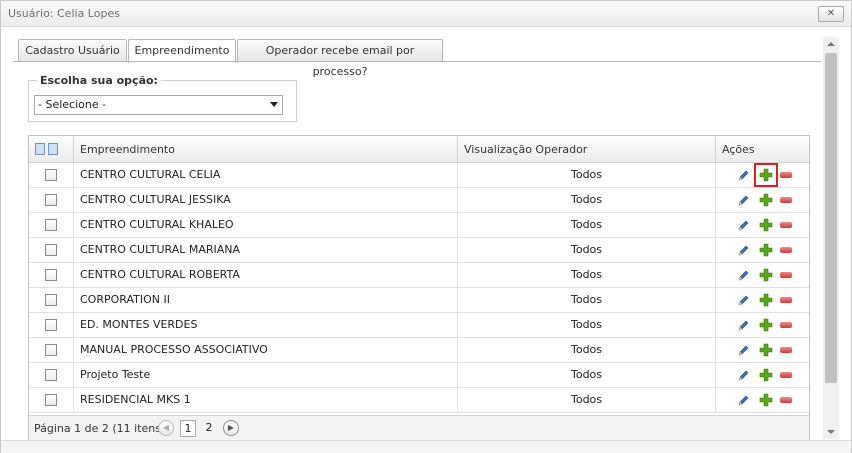  Describe the element at coordinates (72, 50) in the screenshot. I see `tab-cadastro-usuario: Cadastro Usuário` at that location.